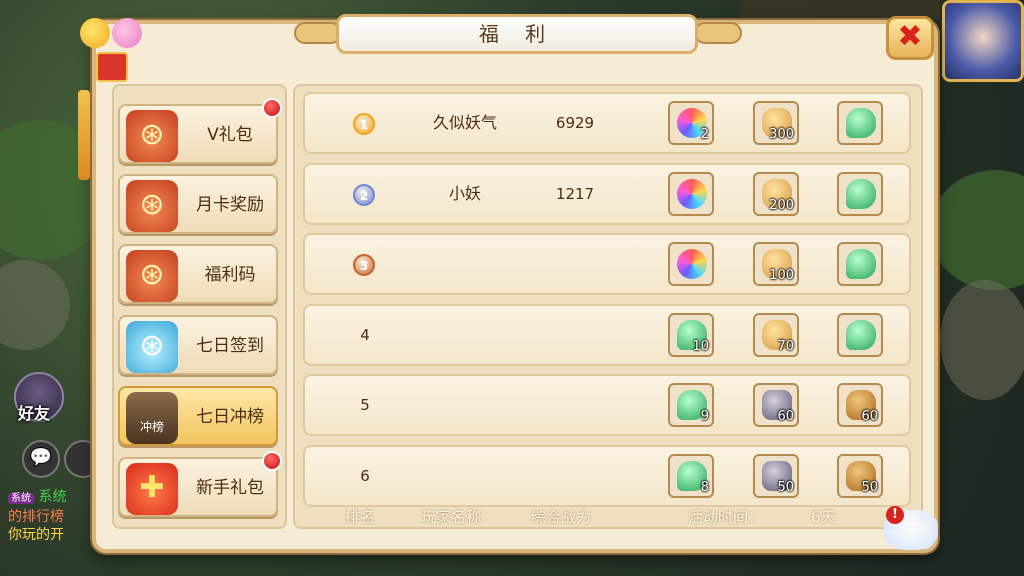 The width and height of the screenshot is (1024, 576). What do you see at coordinates (21, 498) in the screenshot?
I see `system-tag: 系统` at bounding box center [21, 498].